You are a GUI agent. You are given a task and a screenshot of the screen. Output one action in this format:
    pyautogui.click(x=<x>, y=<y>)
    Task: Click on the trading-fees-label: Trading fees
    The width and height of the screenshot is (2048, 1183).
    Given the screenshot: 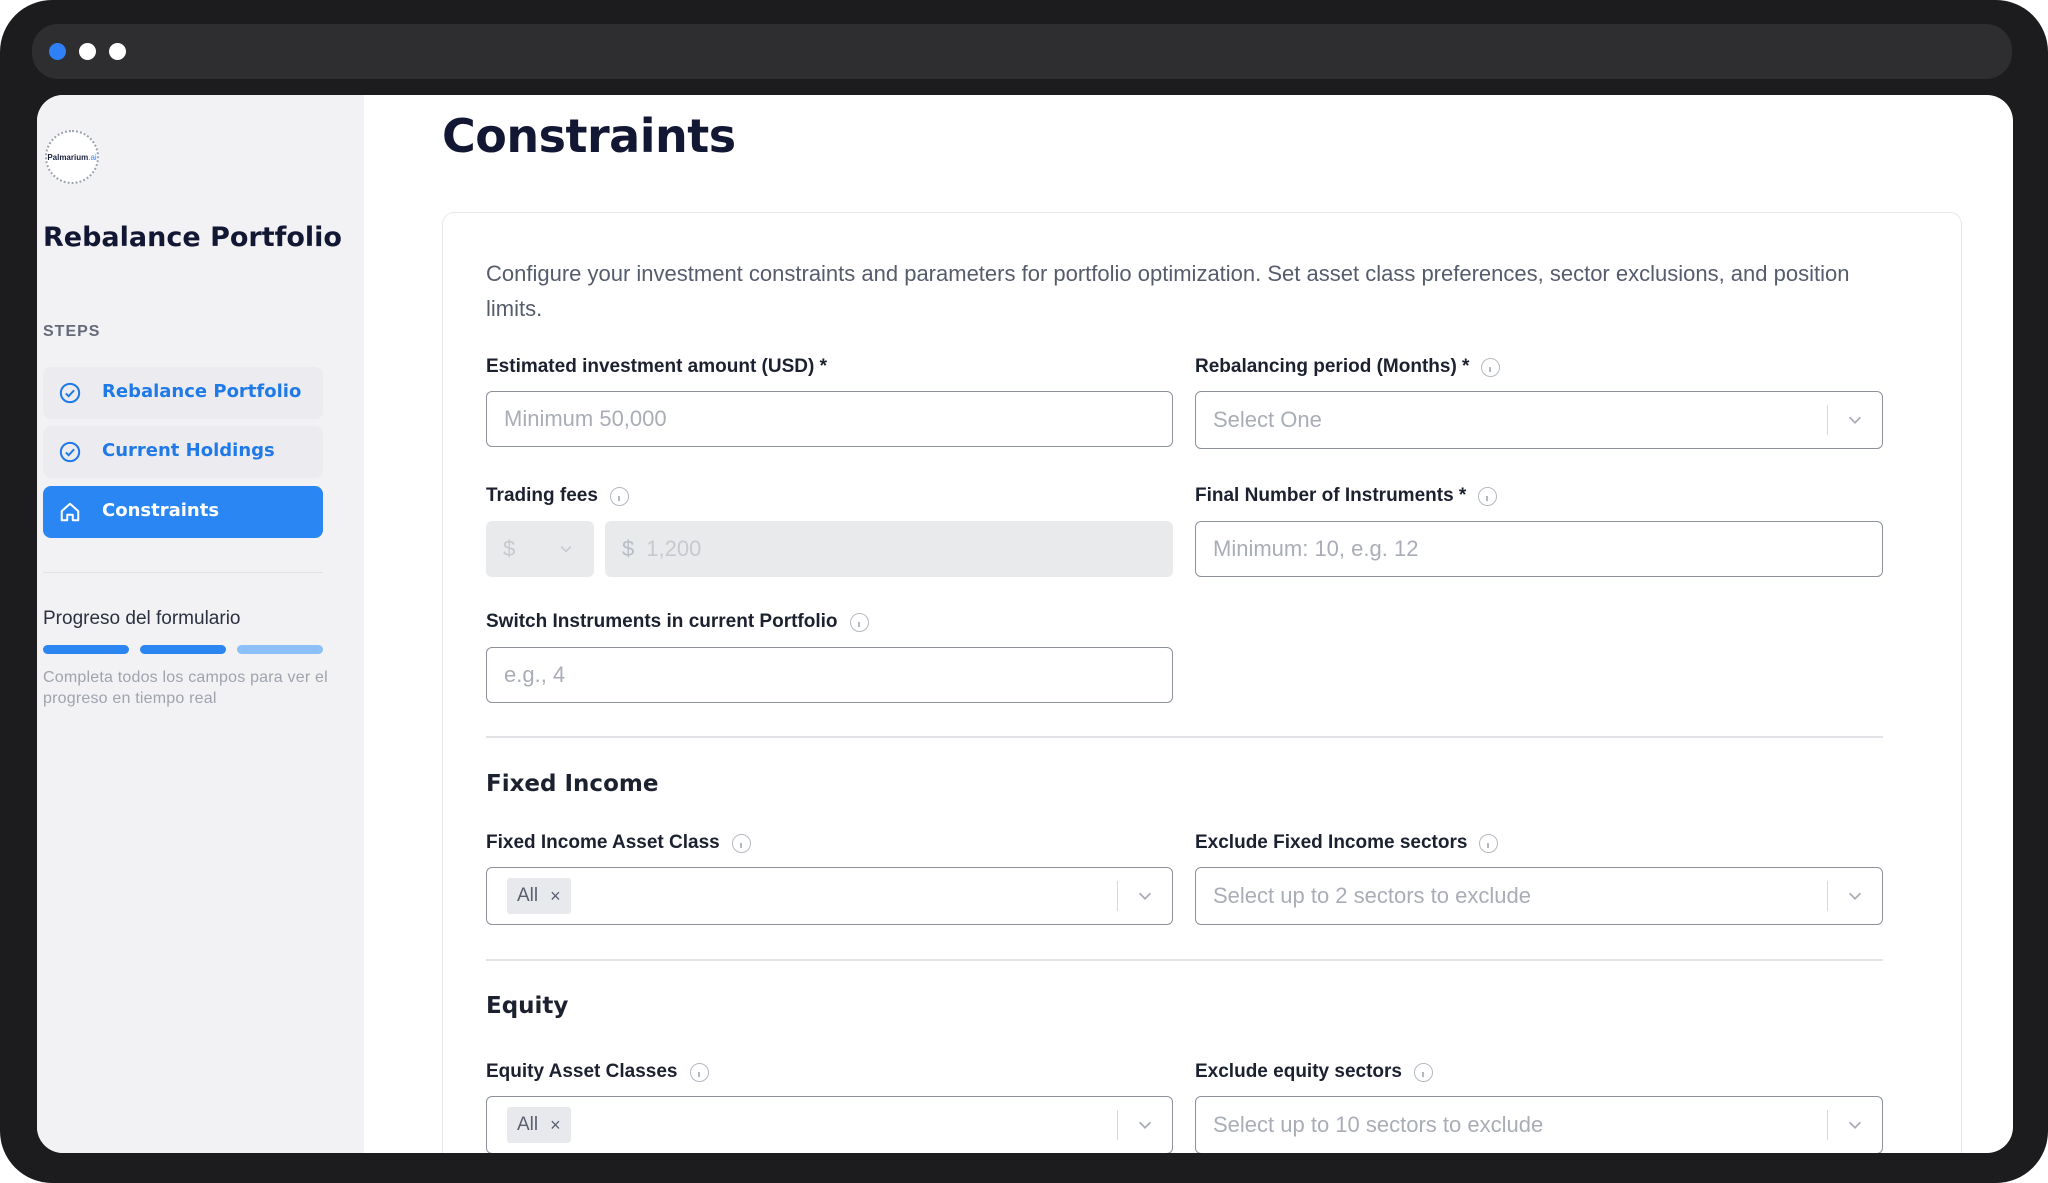 What is the action you would take?
    pyautogui.click(x=557, y=496)
    